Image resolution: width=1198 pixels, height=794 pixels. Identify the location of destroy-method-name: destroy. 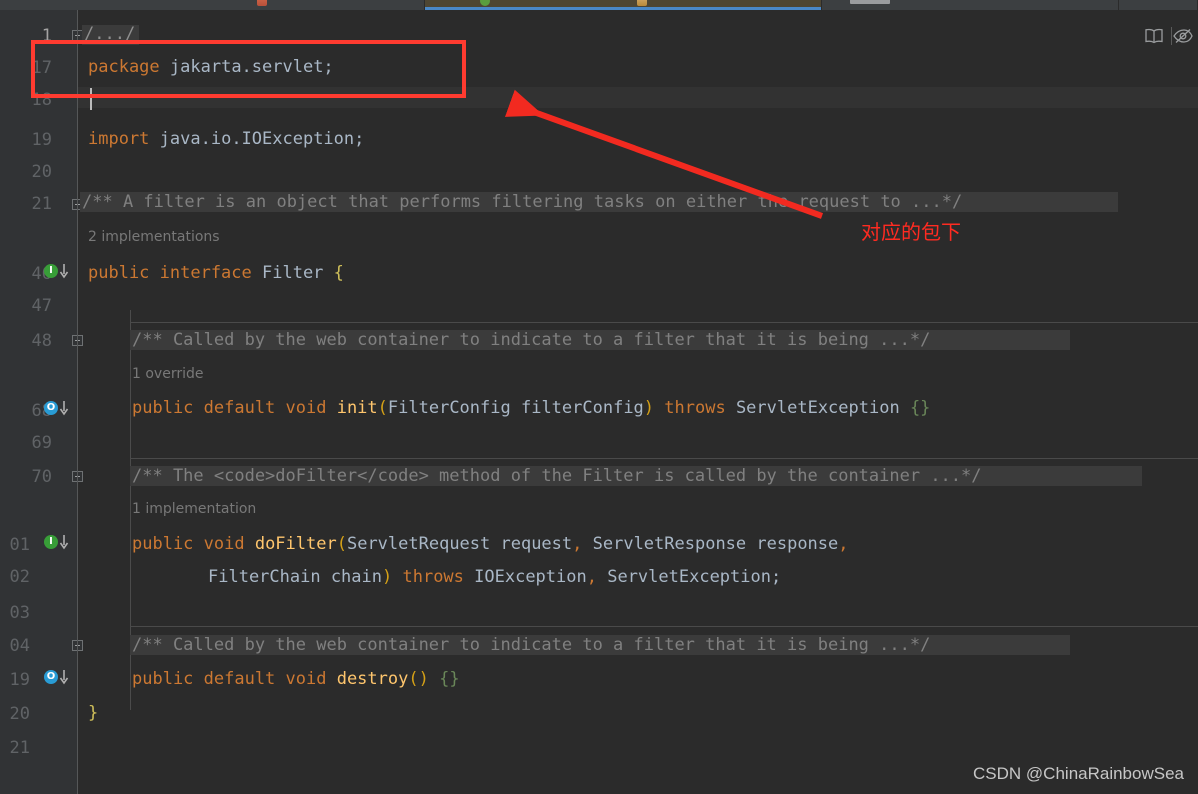
(372, 679).